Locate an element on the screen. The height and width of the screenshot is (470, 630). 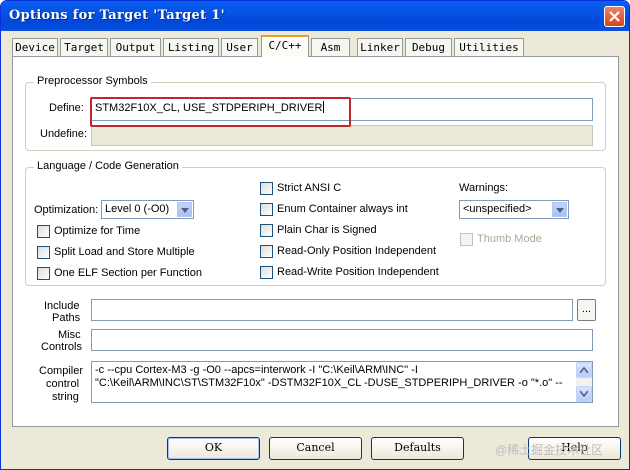
tab-label: Utilities is located at coordinates (489, 47).